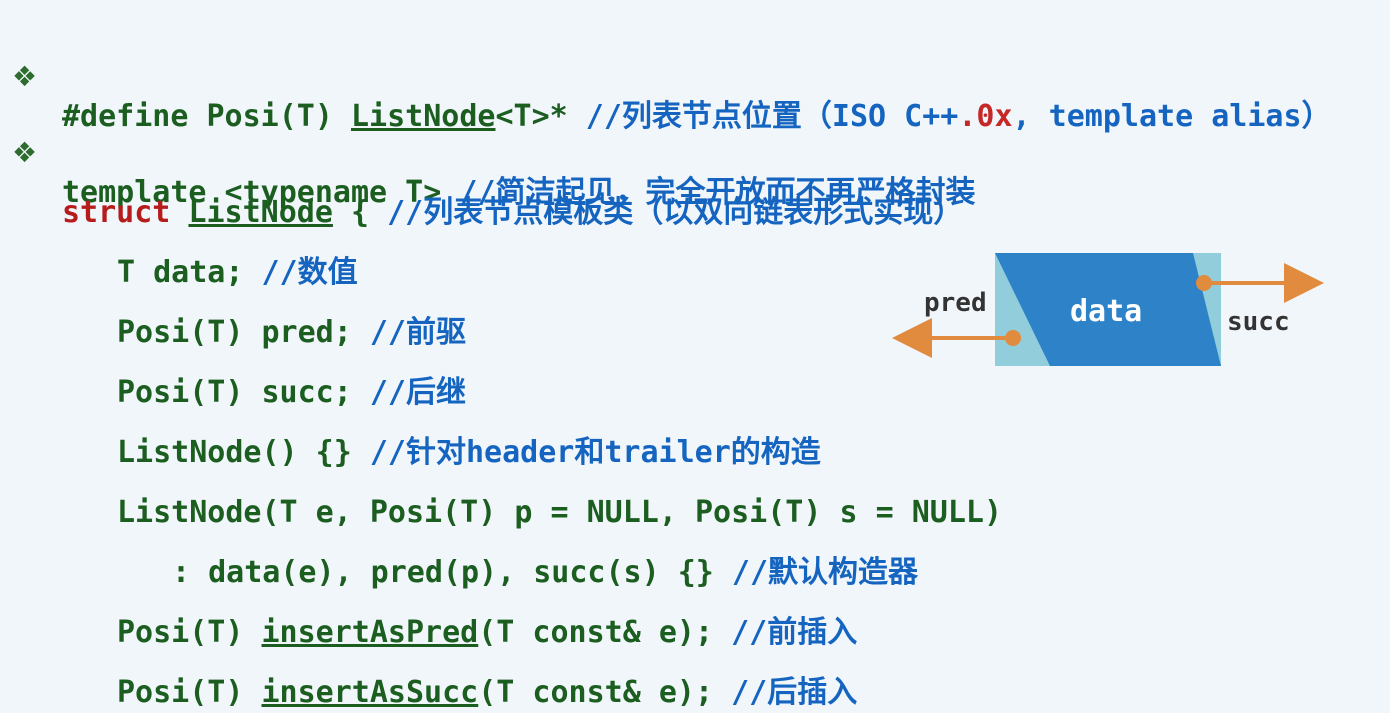 The image size is (1390, 713). What do you see at coordinates (675, 212) in the screenshot?
I see `struct-comment: //列表节点模板类（以双向链表形式实现）` at bounding box center [675, 212].